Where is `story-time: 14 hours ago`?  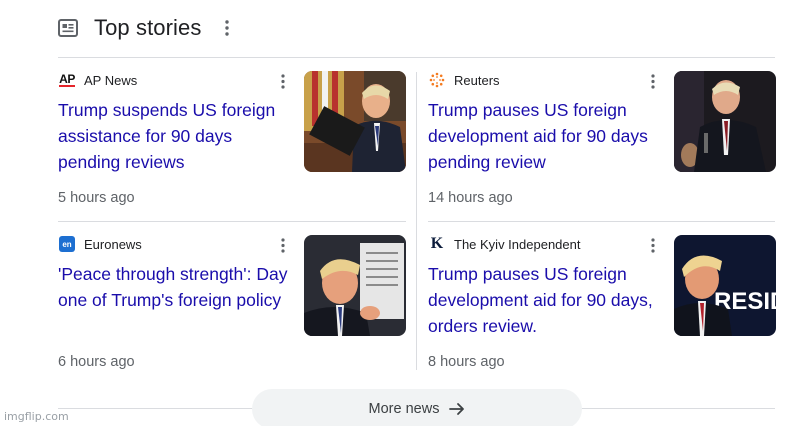 story-time: 14 hours ago is located at coordinates (470, 198).